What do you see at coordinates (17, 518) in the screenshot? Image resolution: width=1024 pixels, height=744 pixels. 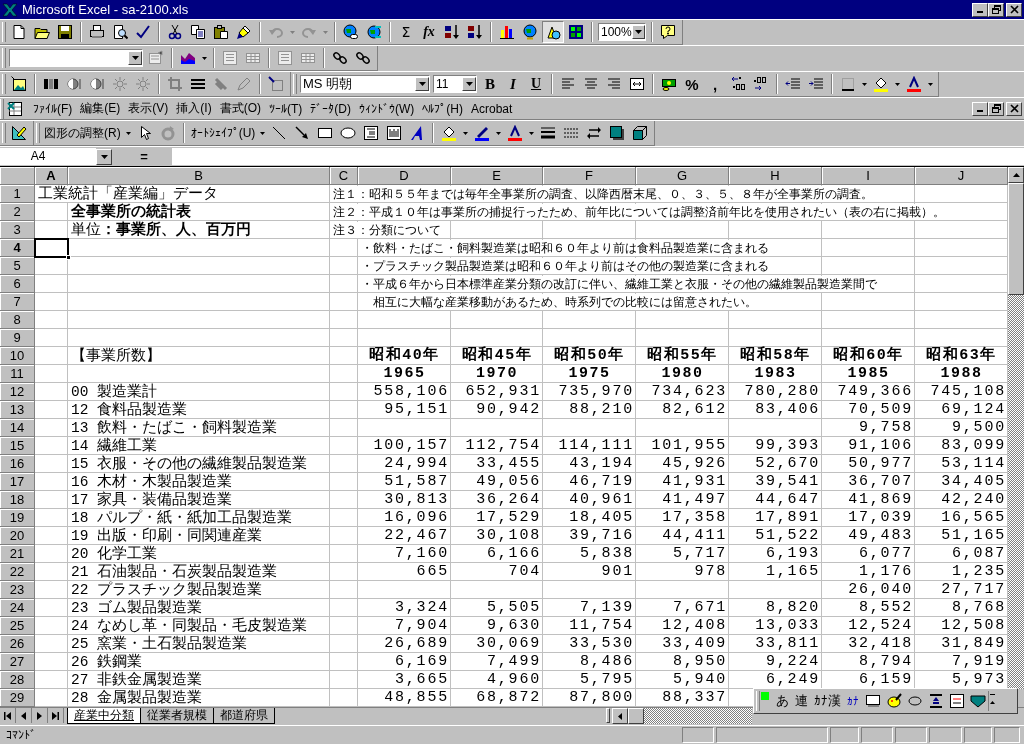 I see `row-header: 19` at bounding box center [17, 518].